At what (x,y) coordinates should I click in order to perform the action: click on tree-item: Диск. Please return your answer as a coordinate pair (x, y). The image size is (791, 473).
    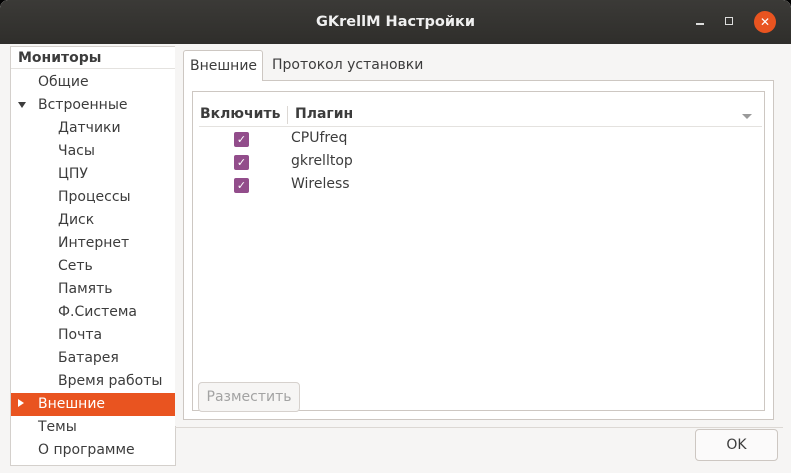
    Looking at the image, I should click on (93, 220).